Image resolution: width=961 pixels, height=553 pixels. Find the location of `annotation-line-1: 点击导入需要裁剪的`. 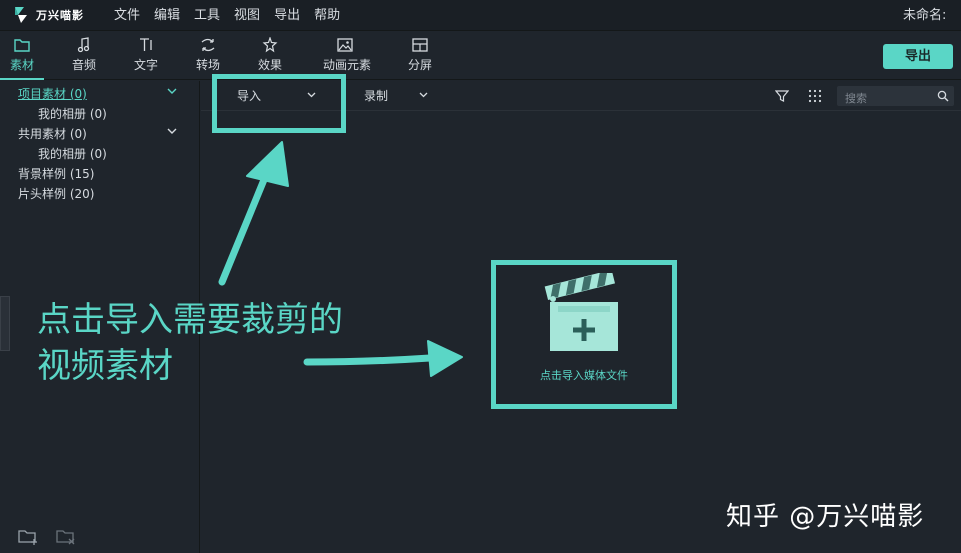

annotation-line-1: 点击导入需要裁剪的 is located at coordinates (190, 320).